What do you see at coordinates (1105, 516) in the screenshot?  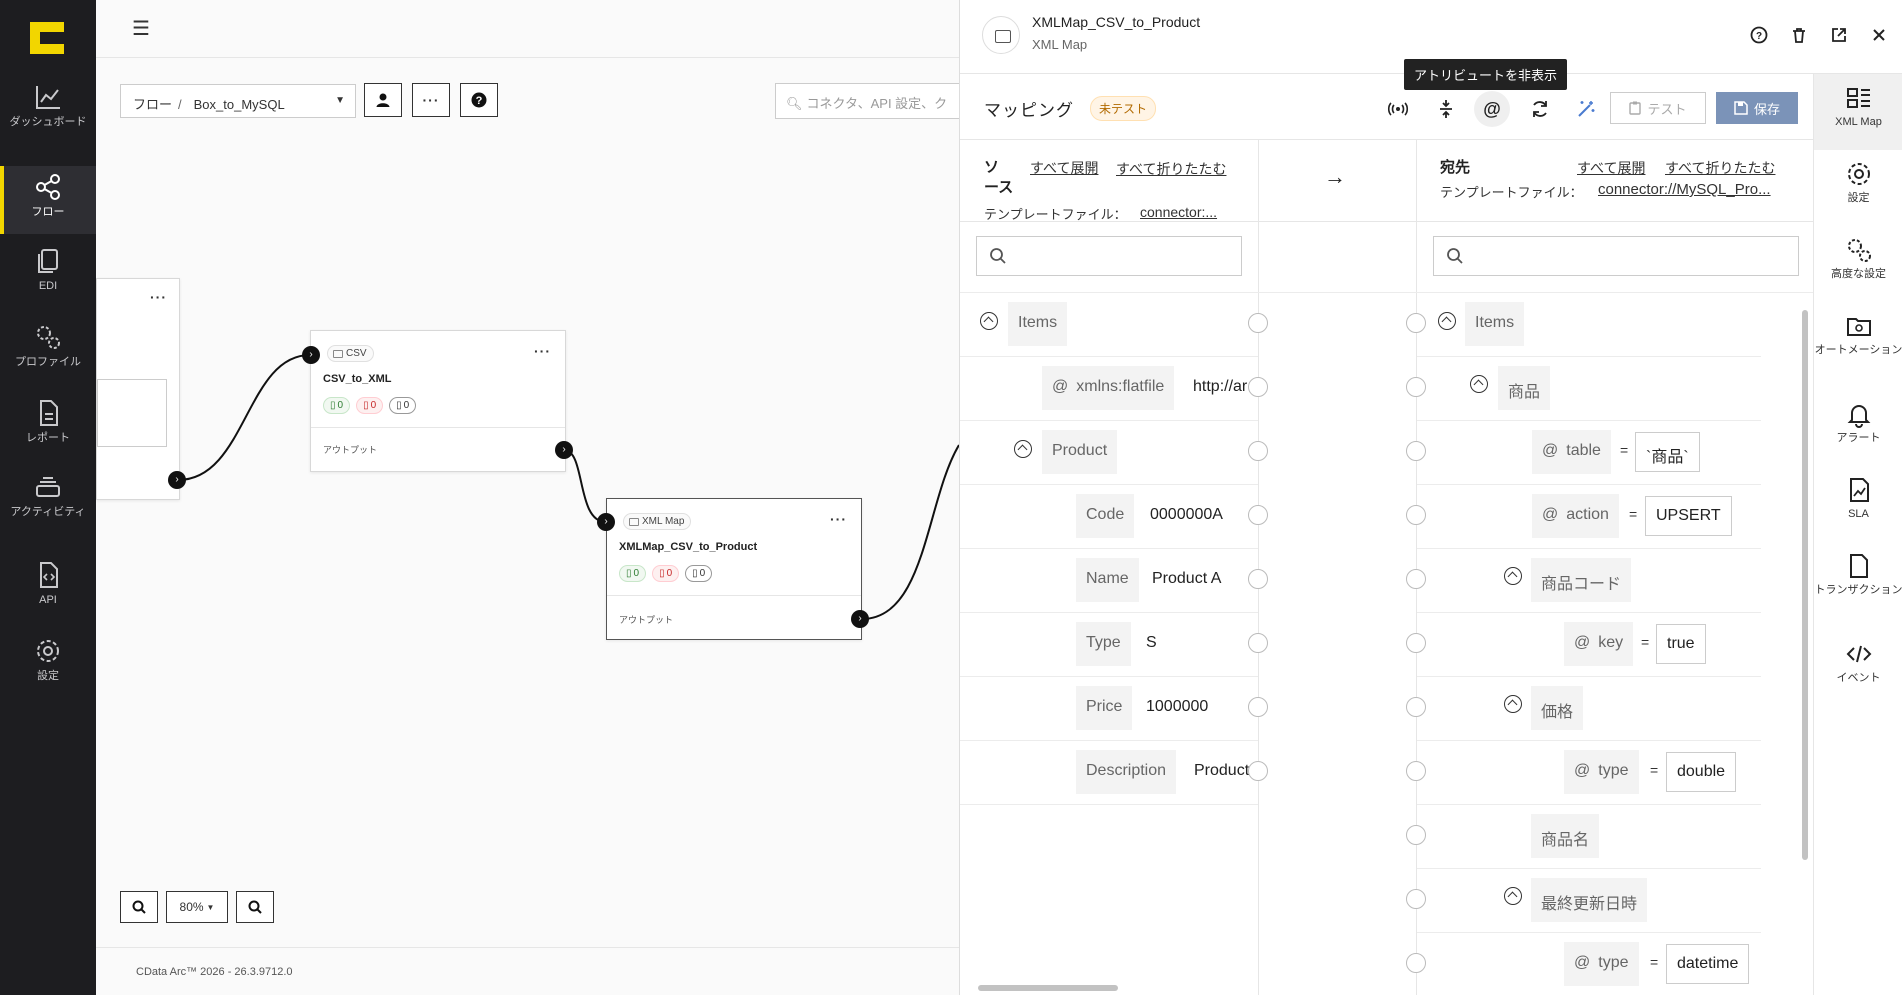 I see `source-field-code: Code` at bounding box center [1105, 516].